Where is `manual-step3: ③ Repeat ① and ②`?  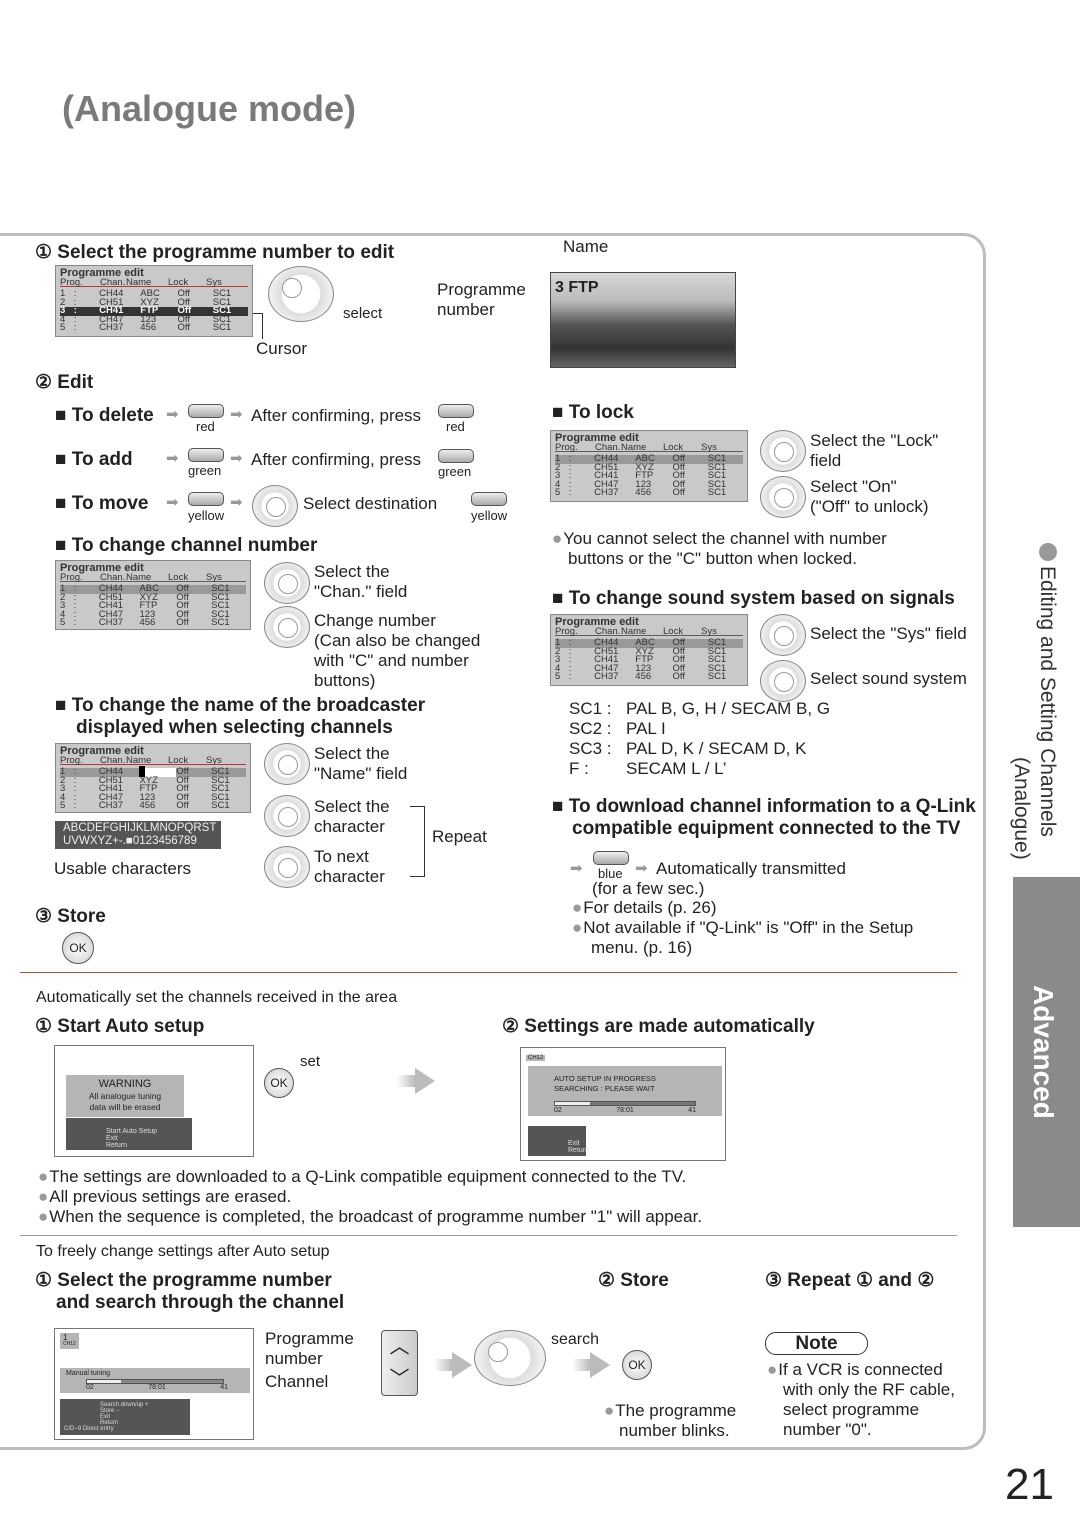
manual-step3: ③ Repeat ① and ② is located at coordinates (850, 1280).